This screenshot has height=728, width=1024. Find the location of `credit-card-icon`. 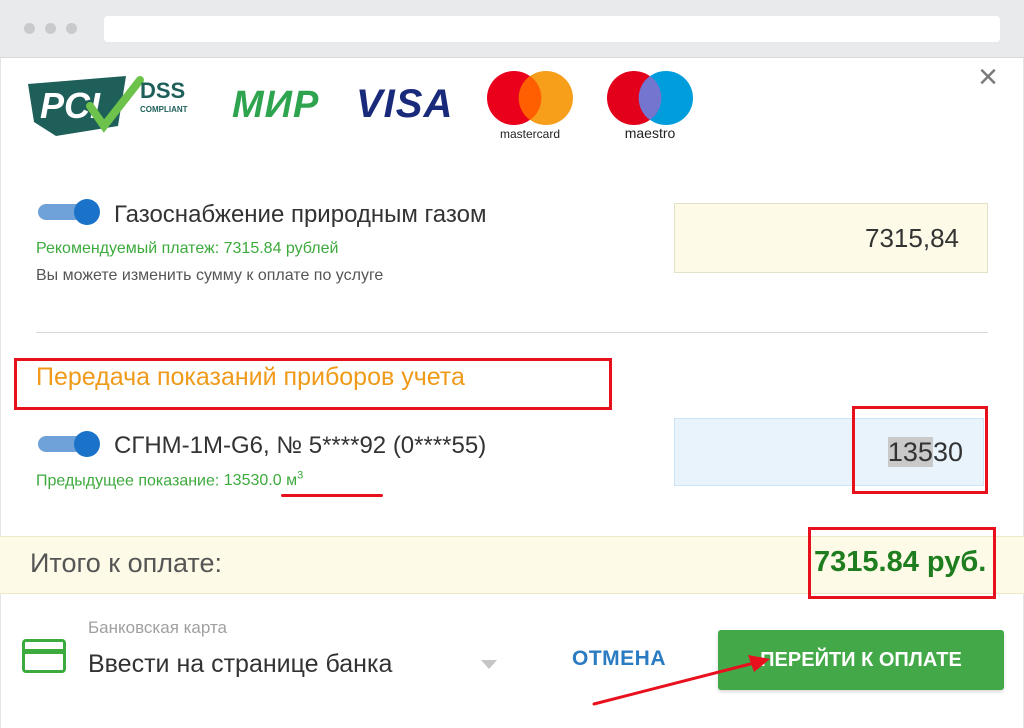

credit-card-icon is located at coordinates (44, 656).